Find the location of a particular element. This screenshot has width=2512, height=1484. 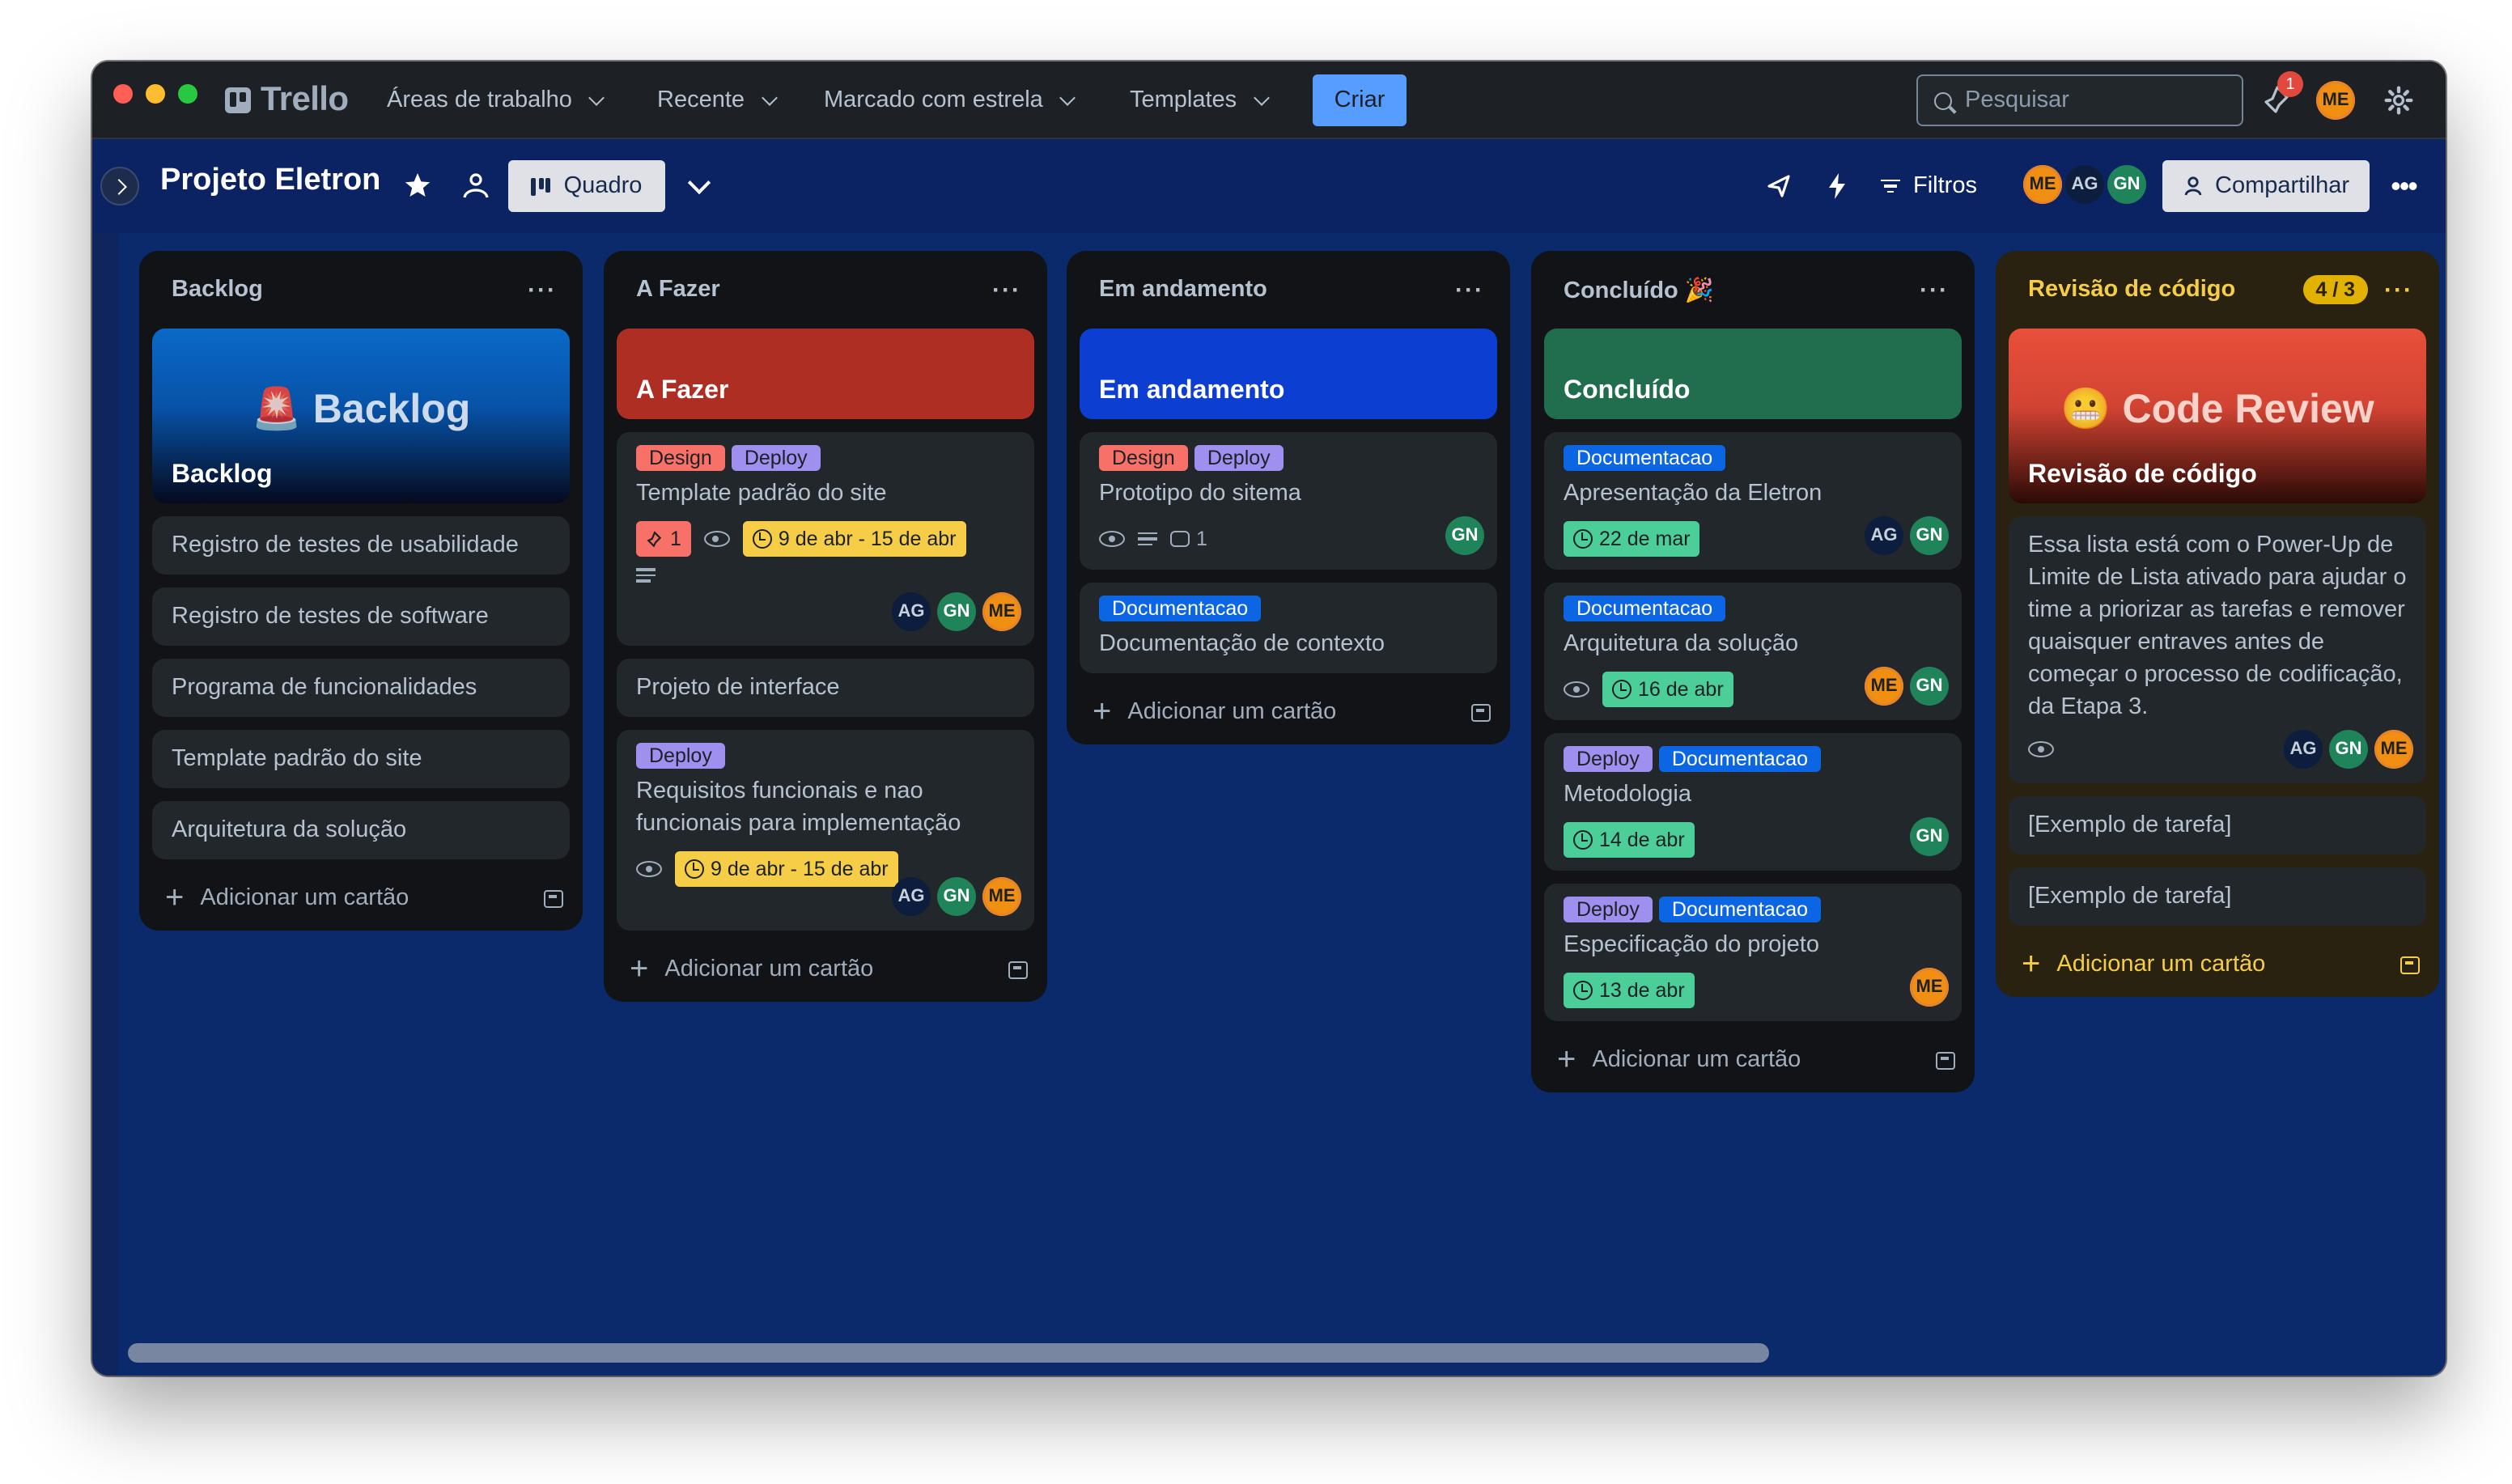

card: Design Deploy Prototipo do sitema 1 GN is located at coordinates (1288, 501).